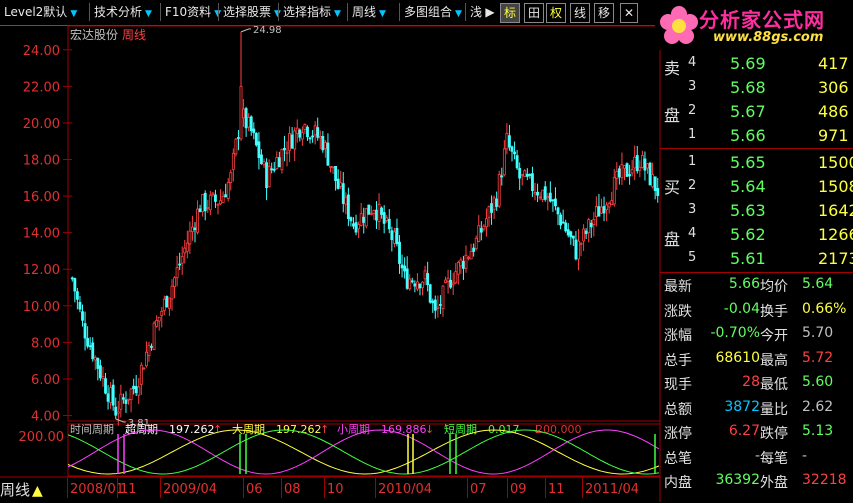  What do you see at coordinates (818, 382) in the screenshot?
I see `quote-value: 5.60` at bounding box center [818, 382].